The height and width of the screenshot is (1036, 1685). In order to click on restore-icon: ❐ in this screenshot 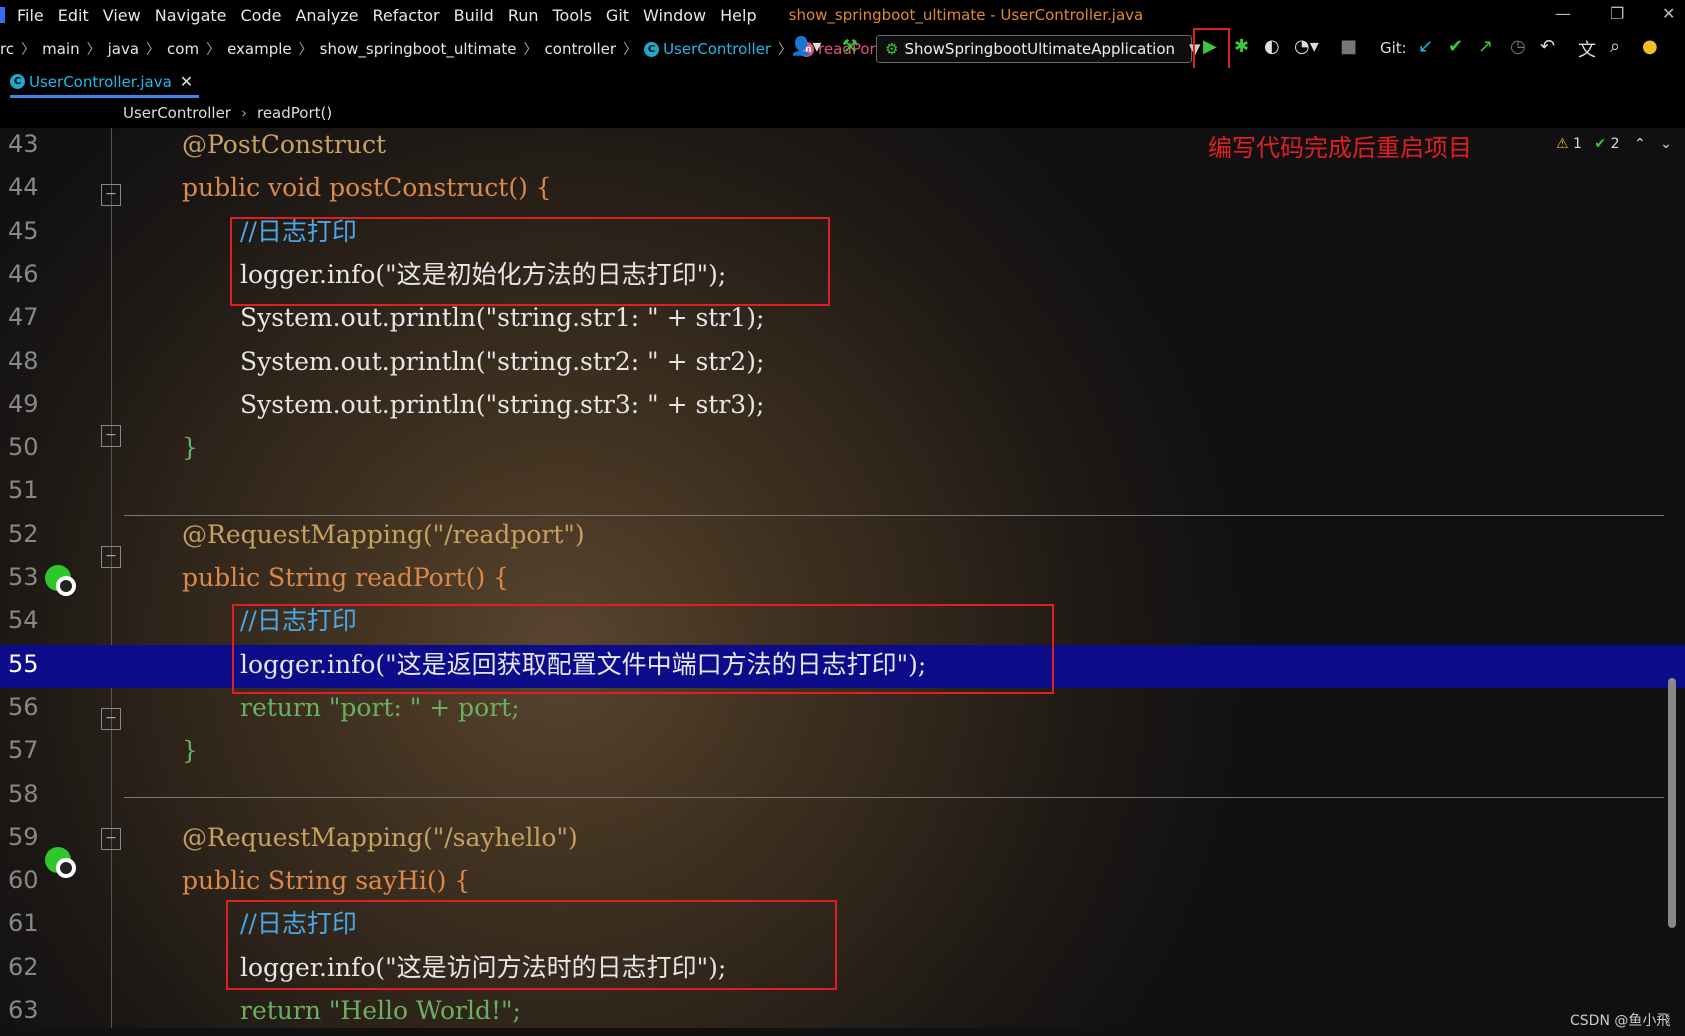, I will do `click(1617, 13)`.